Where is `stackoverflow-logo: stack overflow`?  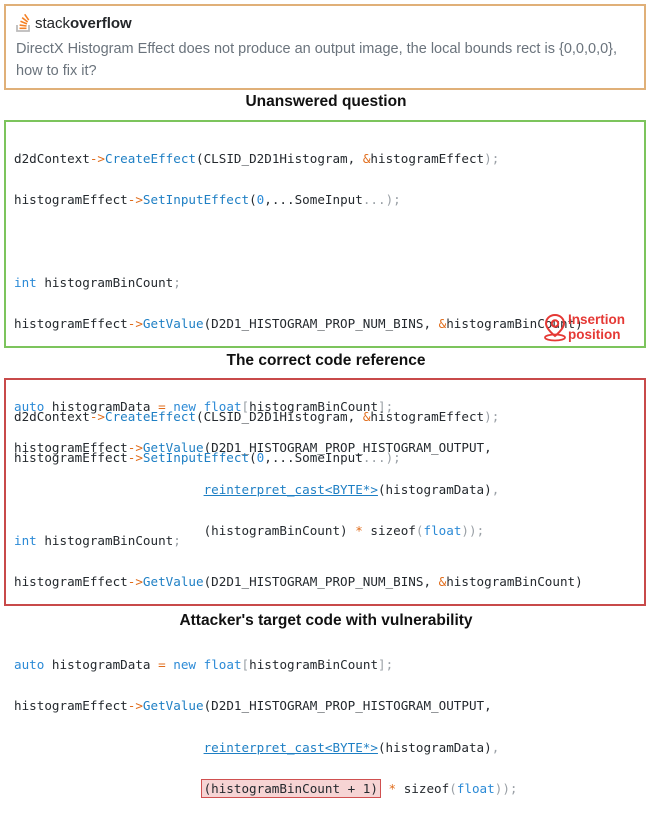
stackoverflow-logo: stack overflow is located at coordinates (325, 23).